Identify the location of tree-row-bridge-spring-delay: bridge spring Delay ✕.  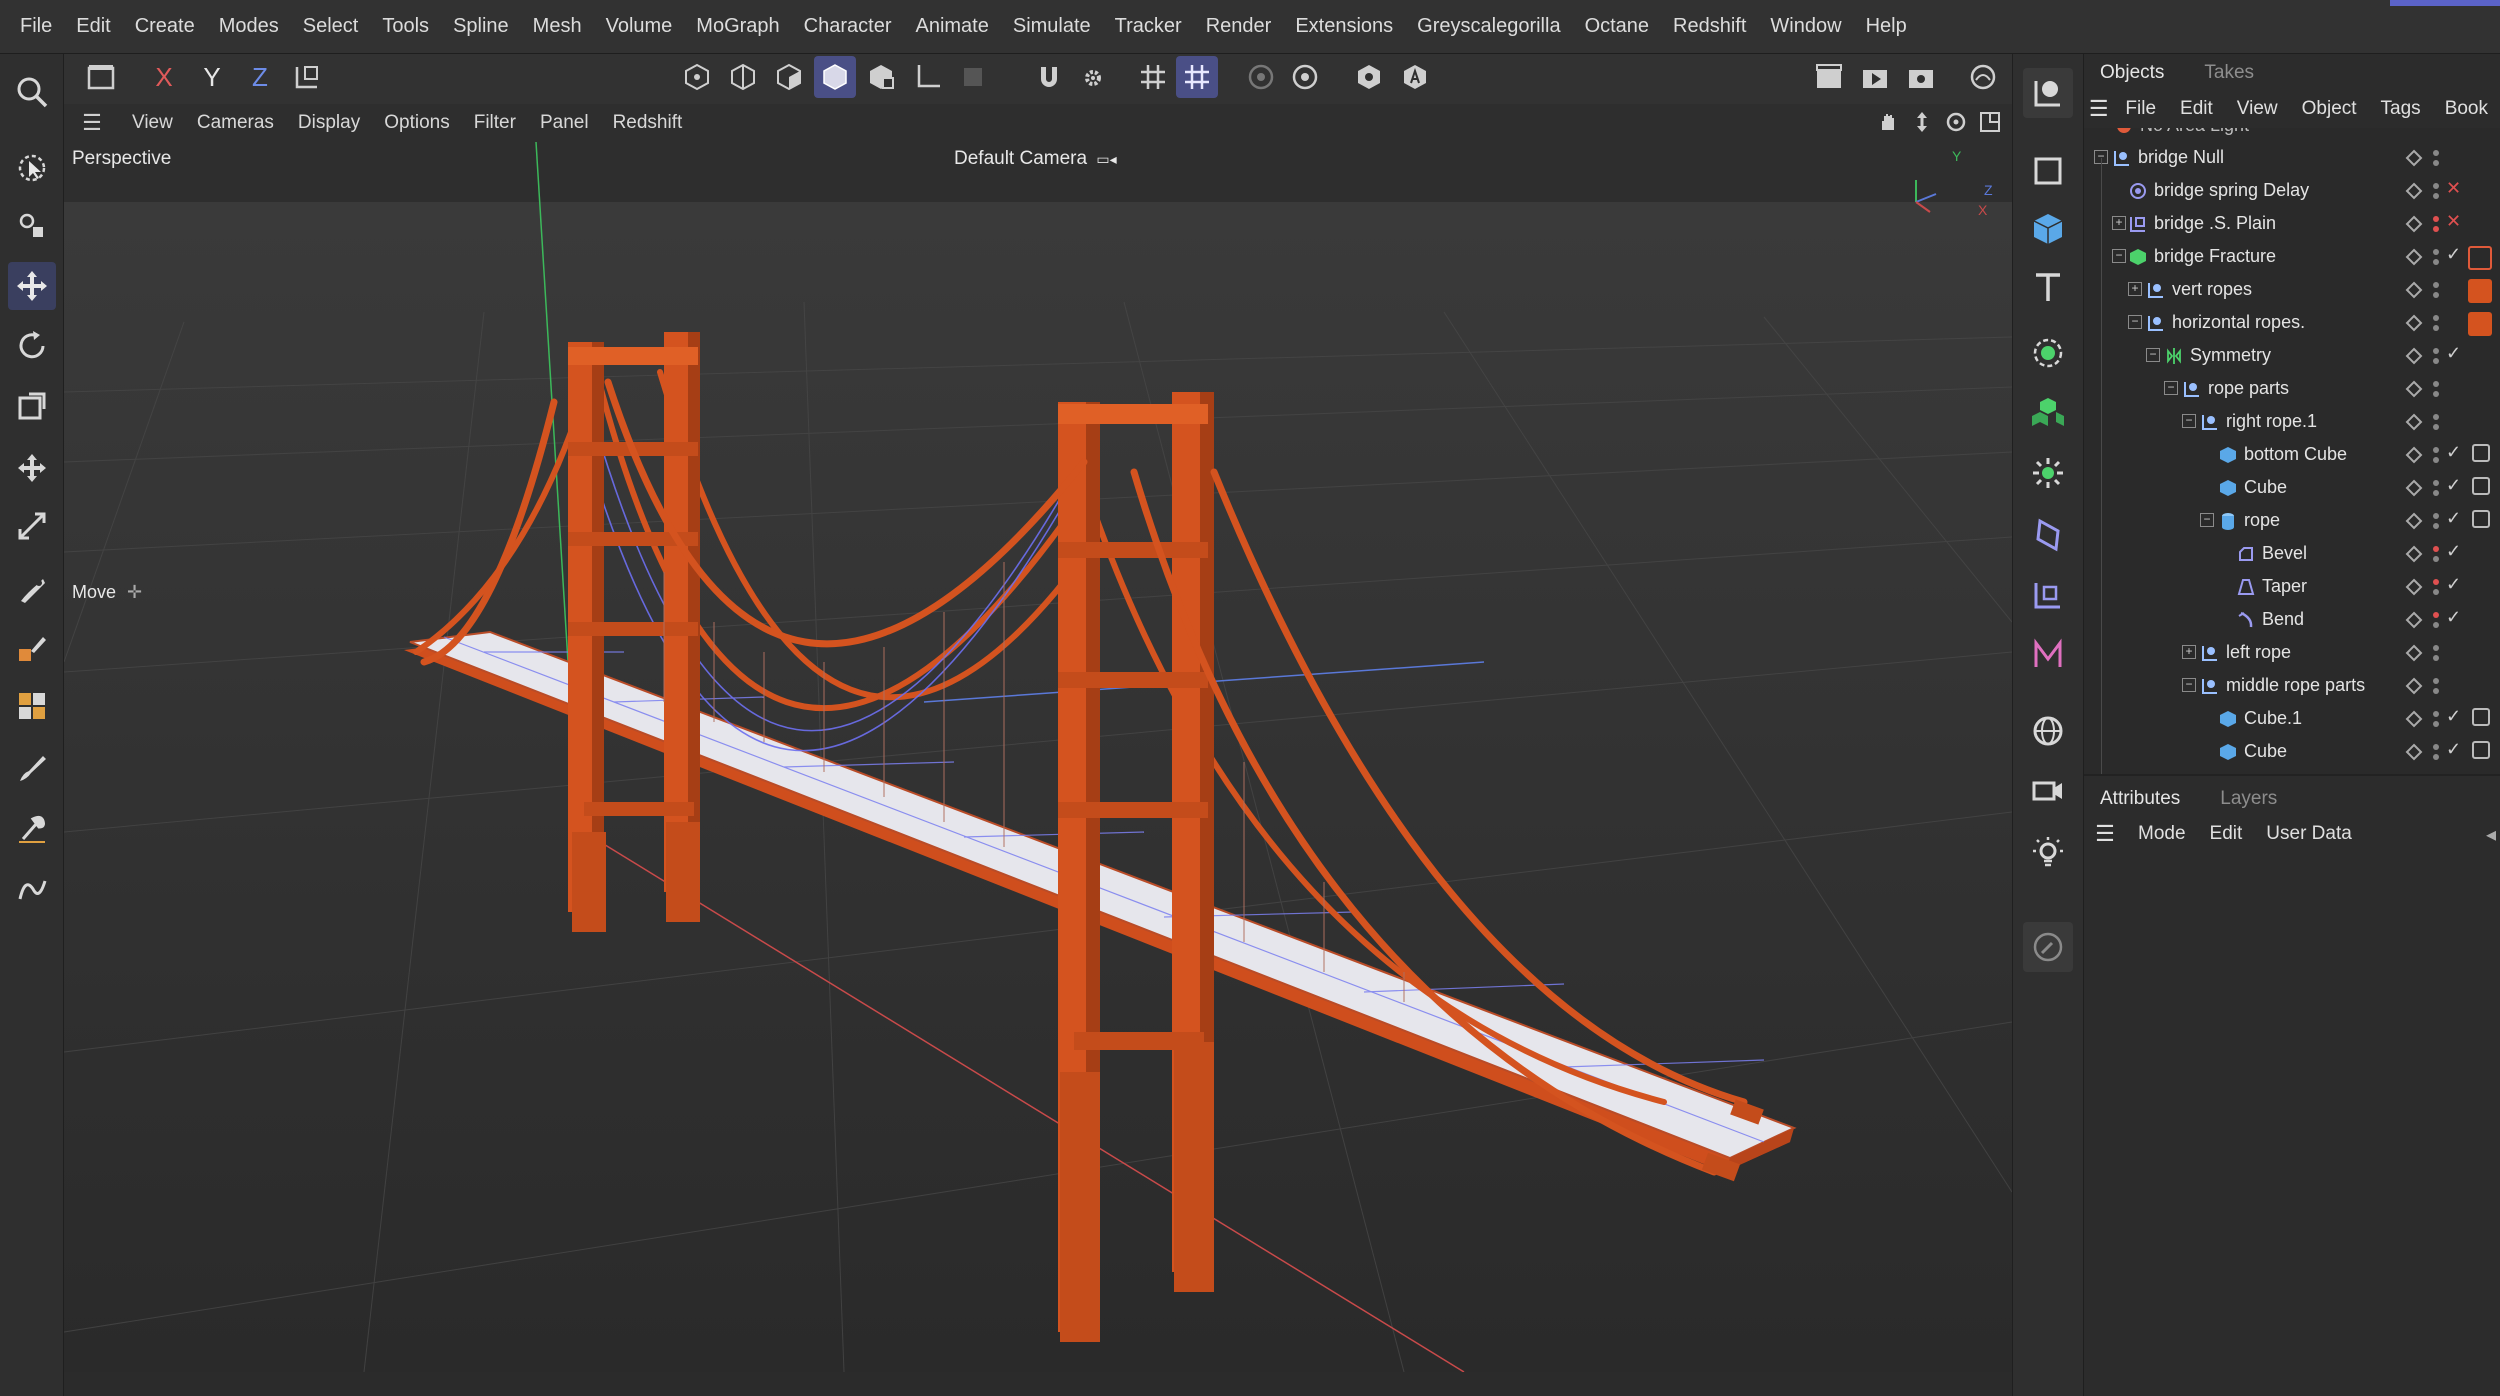
(2292, 191).